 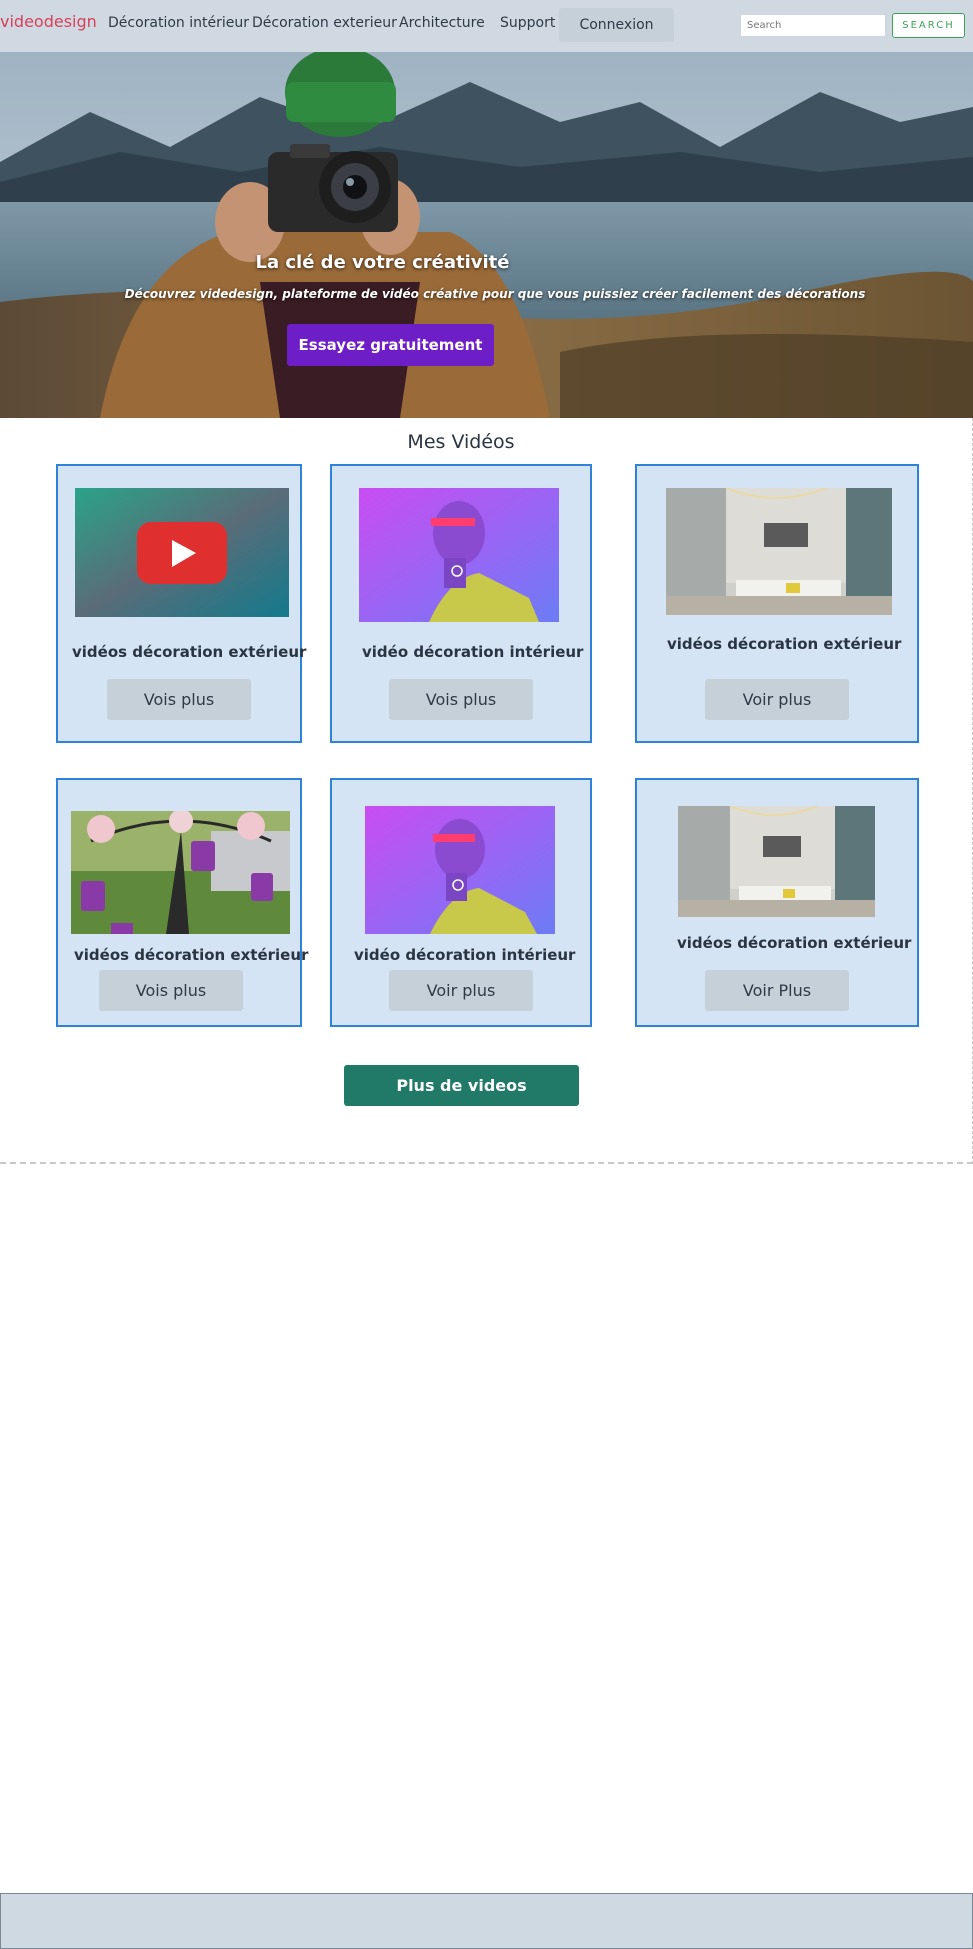 I want to click on connexion-button: Connexion, so click(x=616, y=25).